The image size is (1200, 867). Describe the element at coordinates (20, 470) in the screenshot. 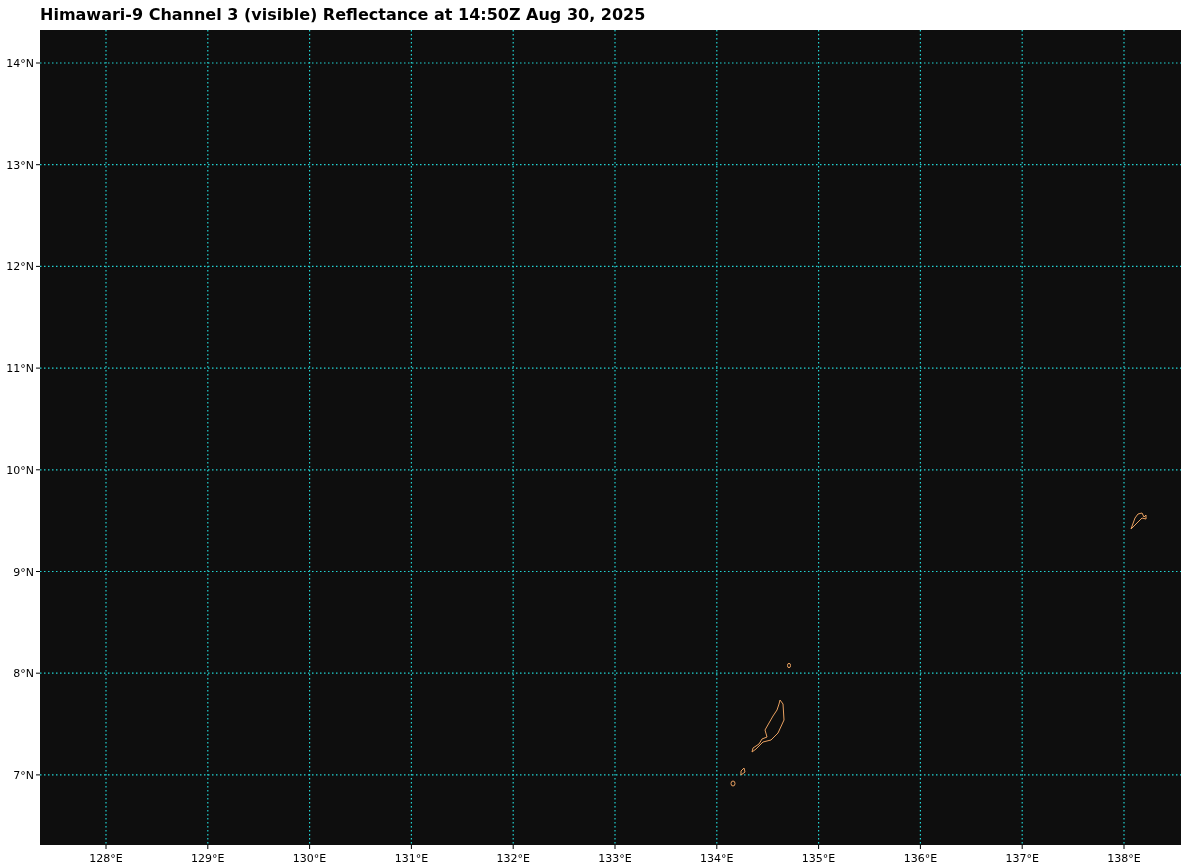

I see `latitude-label: 10°N` at that location.